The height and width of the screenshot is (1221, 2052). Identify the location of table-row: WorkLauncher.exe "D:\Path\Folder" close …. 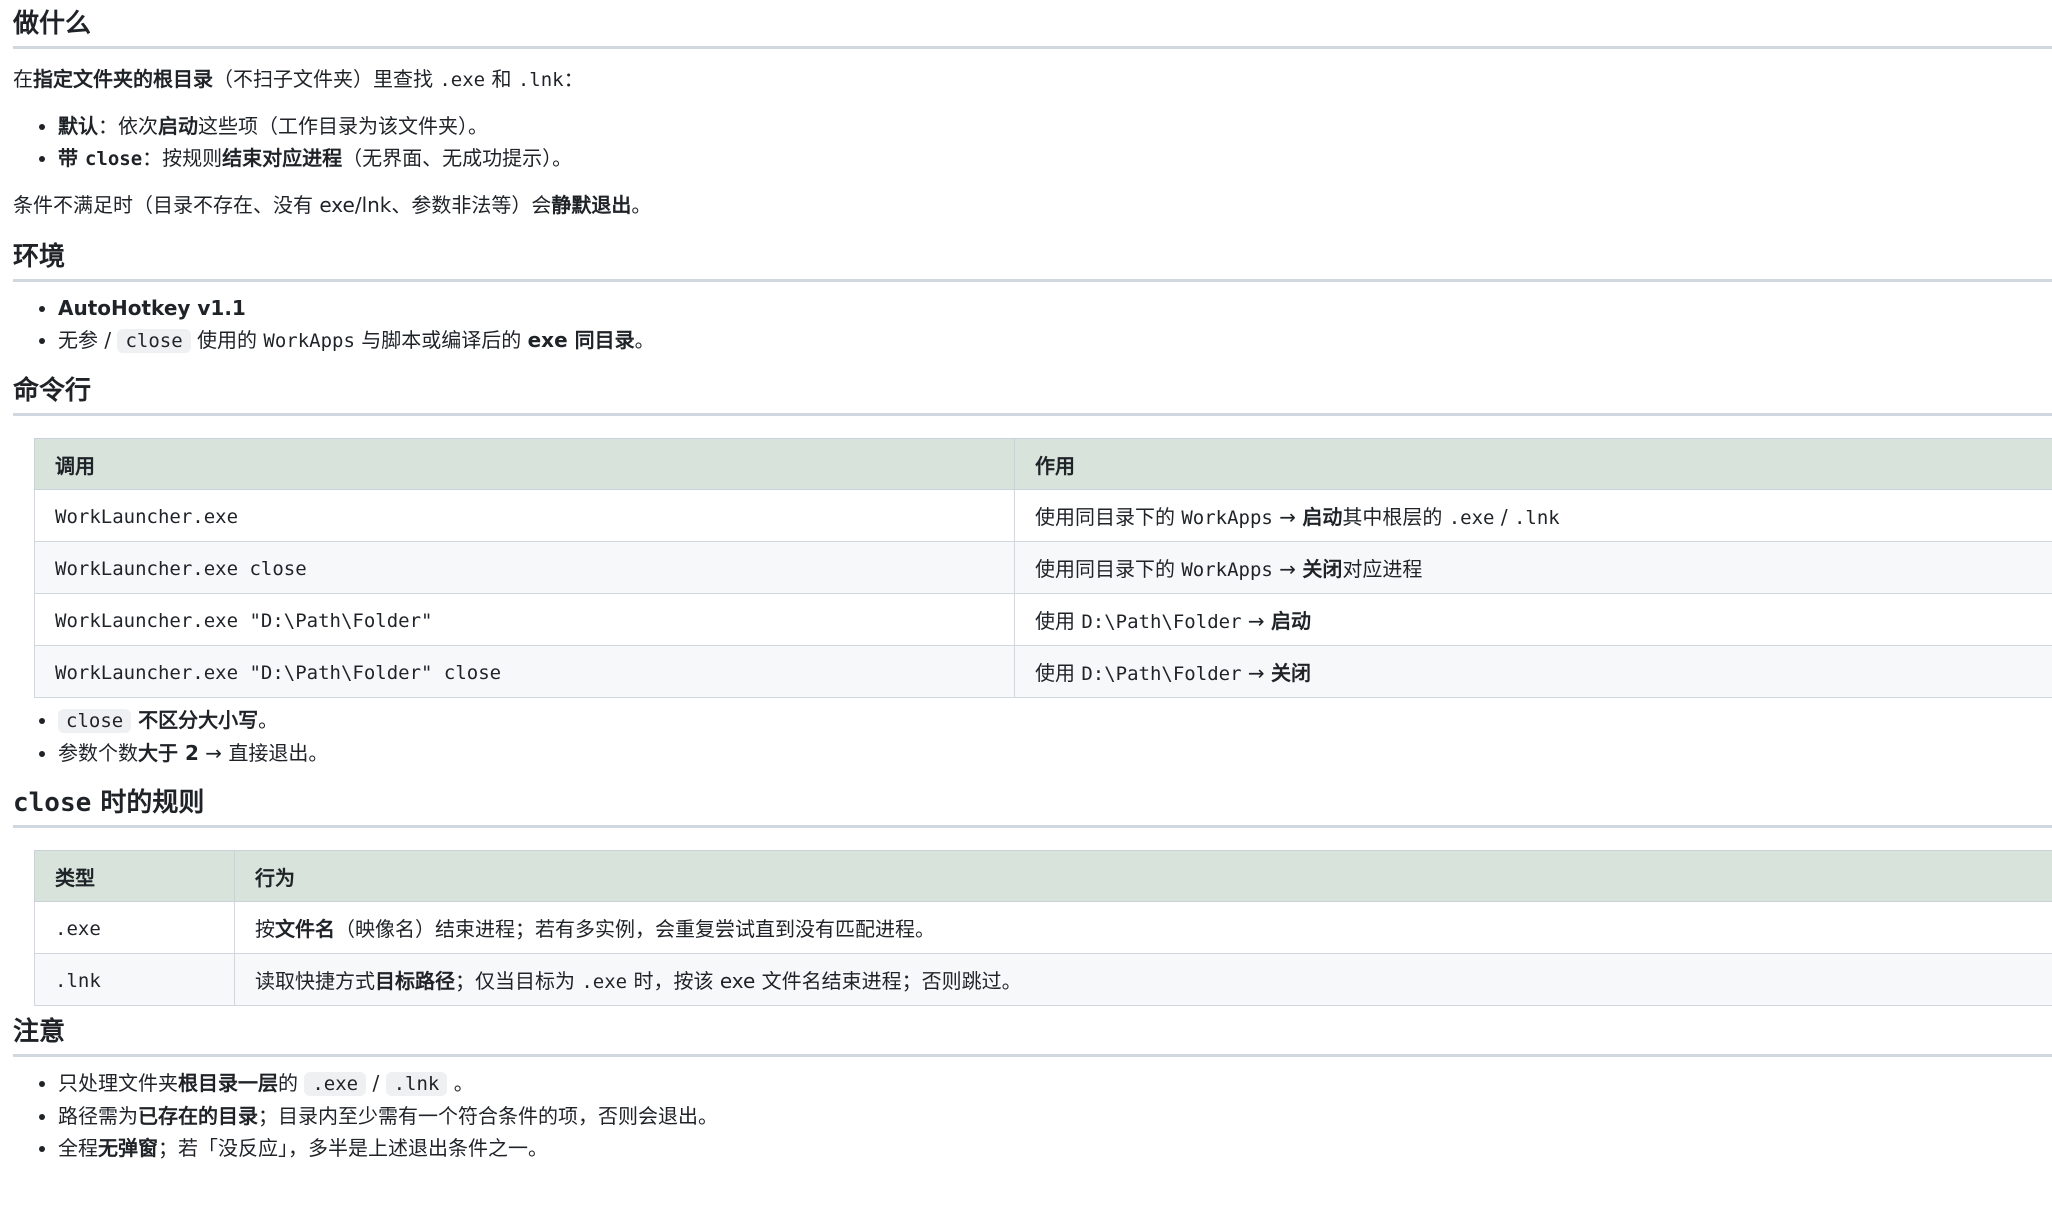
(1043, 671).